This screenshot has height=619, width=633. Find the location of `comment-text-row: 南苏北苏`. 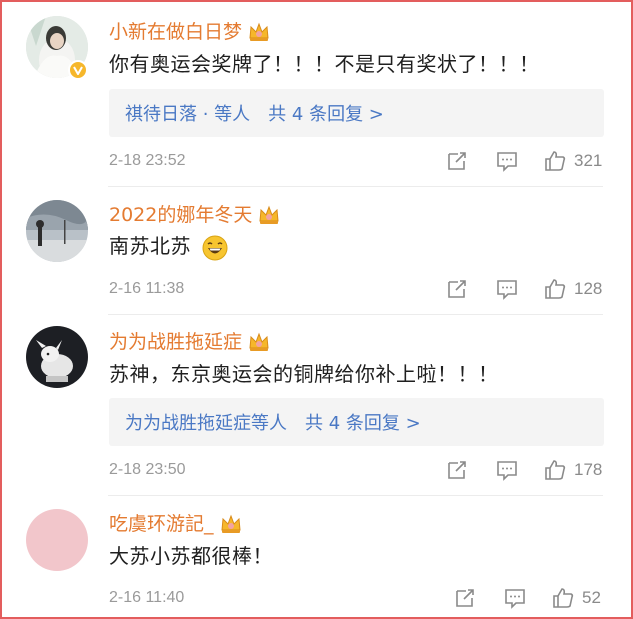

comment-text-row: 南苏北苏 is located at coordinates (168, 247).